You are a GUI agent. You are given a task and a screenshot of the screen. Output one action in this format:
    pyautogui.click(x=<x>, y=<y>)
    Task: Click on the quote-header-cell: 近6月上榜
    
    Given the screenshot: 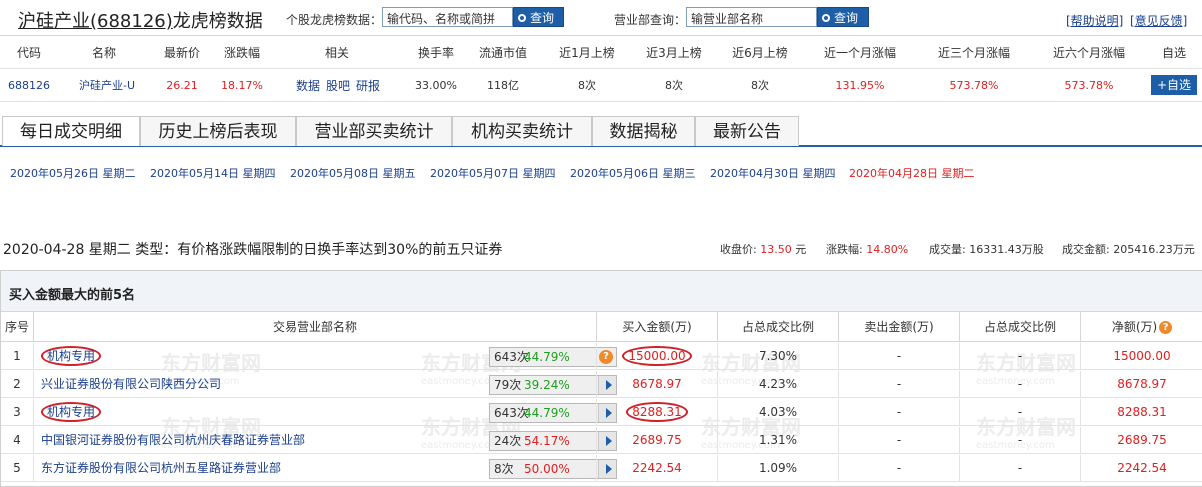 What is the action you would take?
    pyautogui.click(x=760, y=53)
    